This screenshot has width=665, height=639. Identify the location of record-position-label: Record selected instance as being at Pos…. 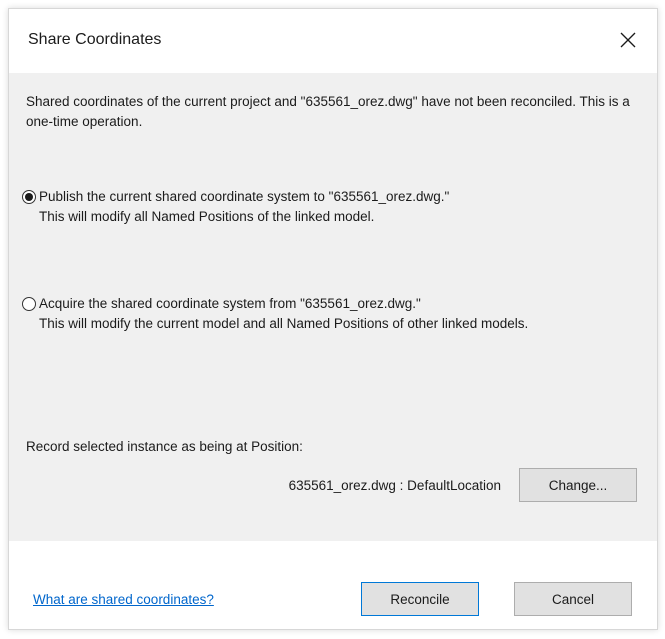
(164, 446).